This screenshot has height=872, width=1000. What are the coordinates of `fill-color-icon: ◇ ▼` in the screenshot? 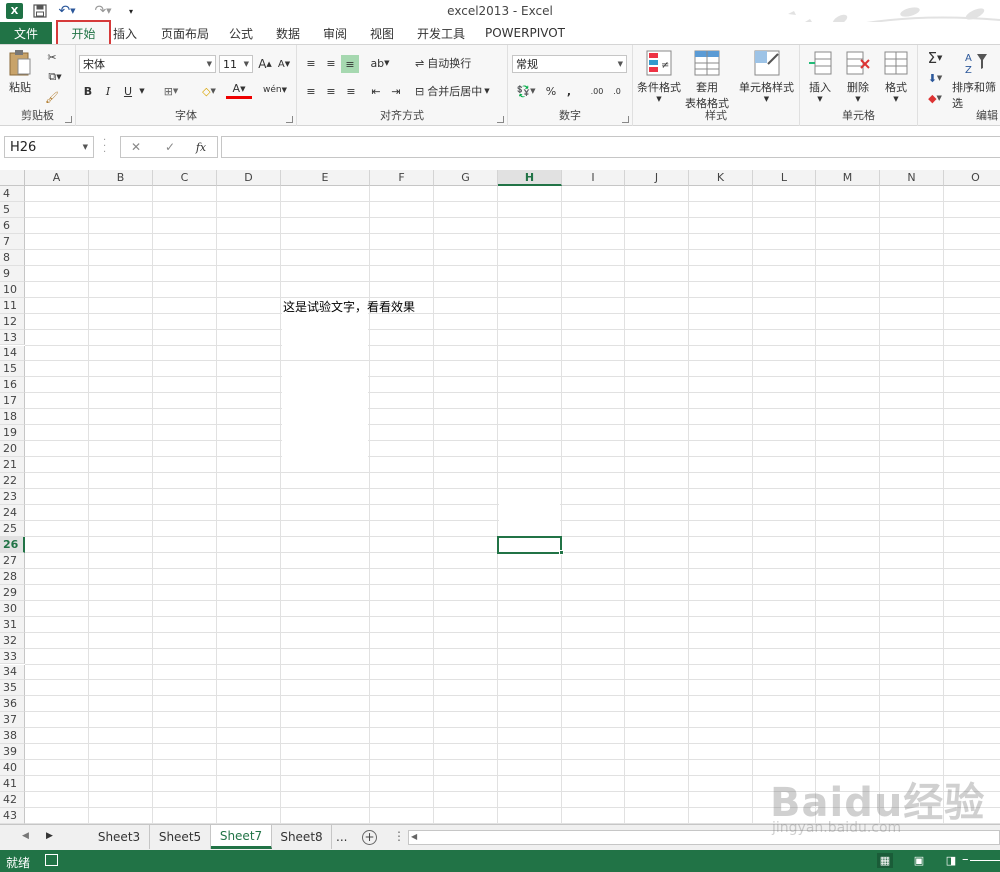 It's located at (209, 91).